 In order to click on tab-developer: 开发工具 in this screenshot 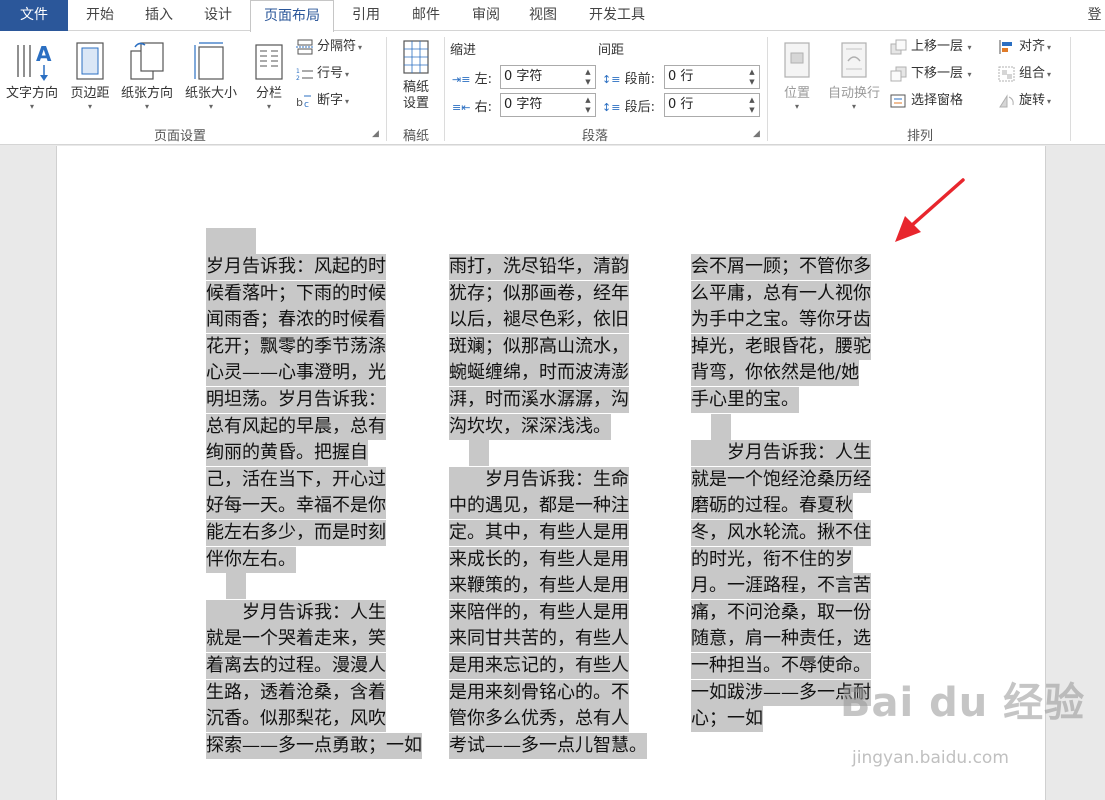, I will do `click(617, 15)`.